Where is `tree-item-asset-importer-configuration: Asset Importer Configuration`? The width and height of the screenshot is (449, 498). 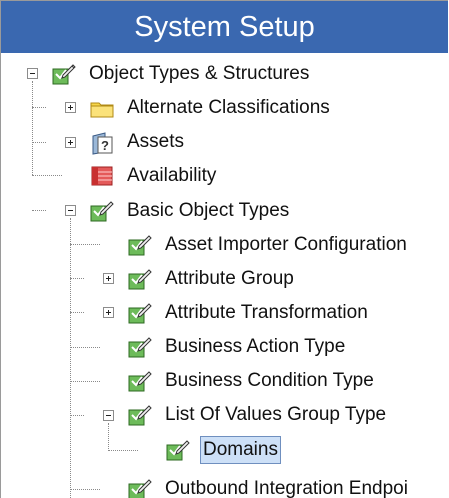
tree-item-asset-importer-configuration: Asset Importer Configuration is located at coordinates (286, 245).